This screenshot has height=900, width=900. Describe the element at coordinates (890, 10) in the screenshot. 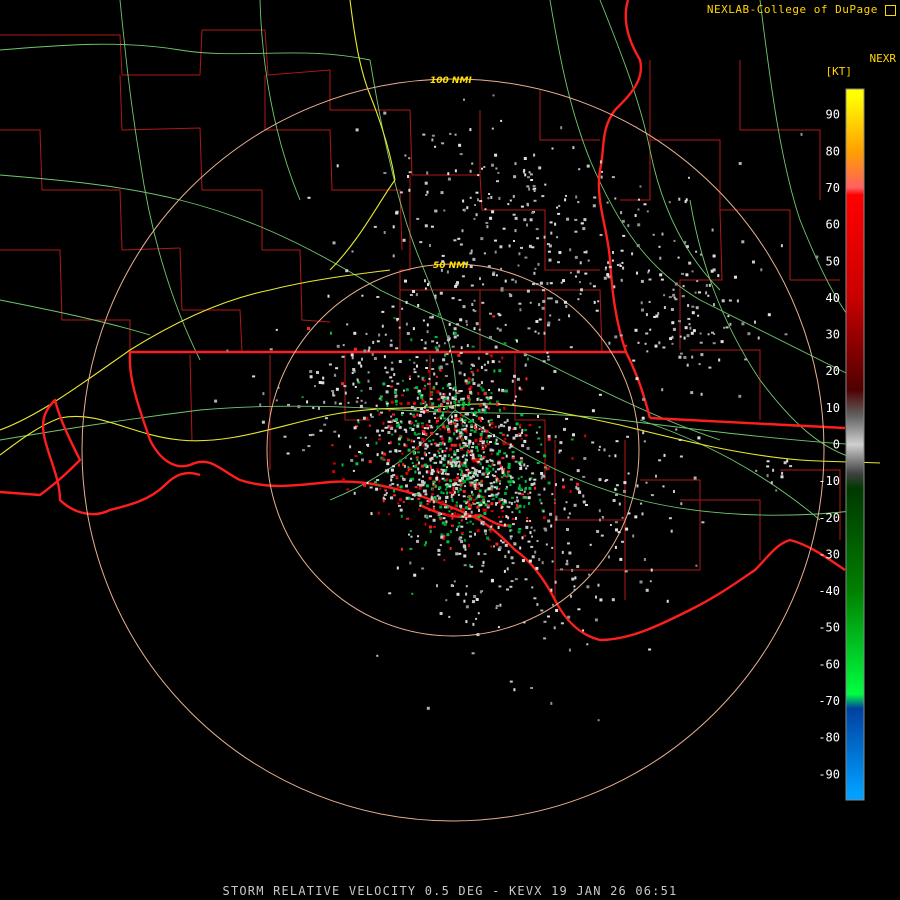

I see `cod-logo-icon` at that location.